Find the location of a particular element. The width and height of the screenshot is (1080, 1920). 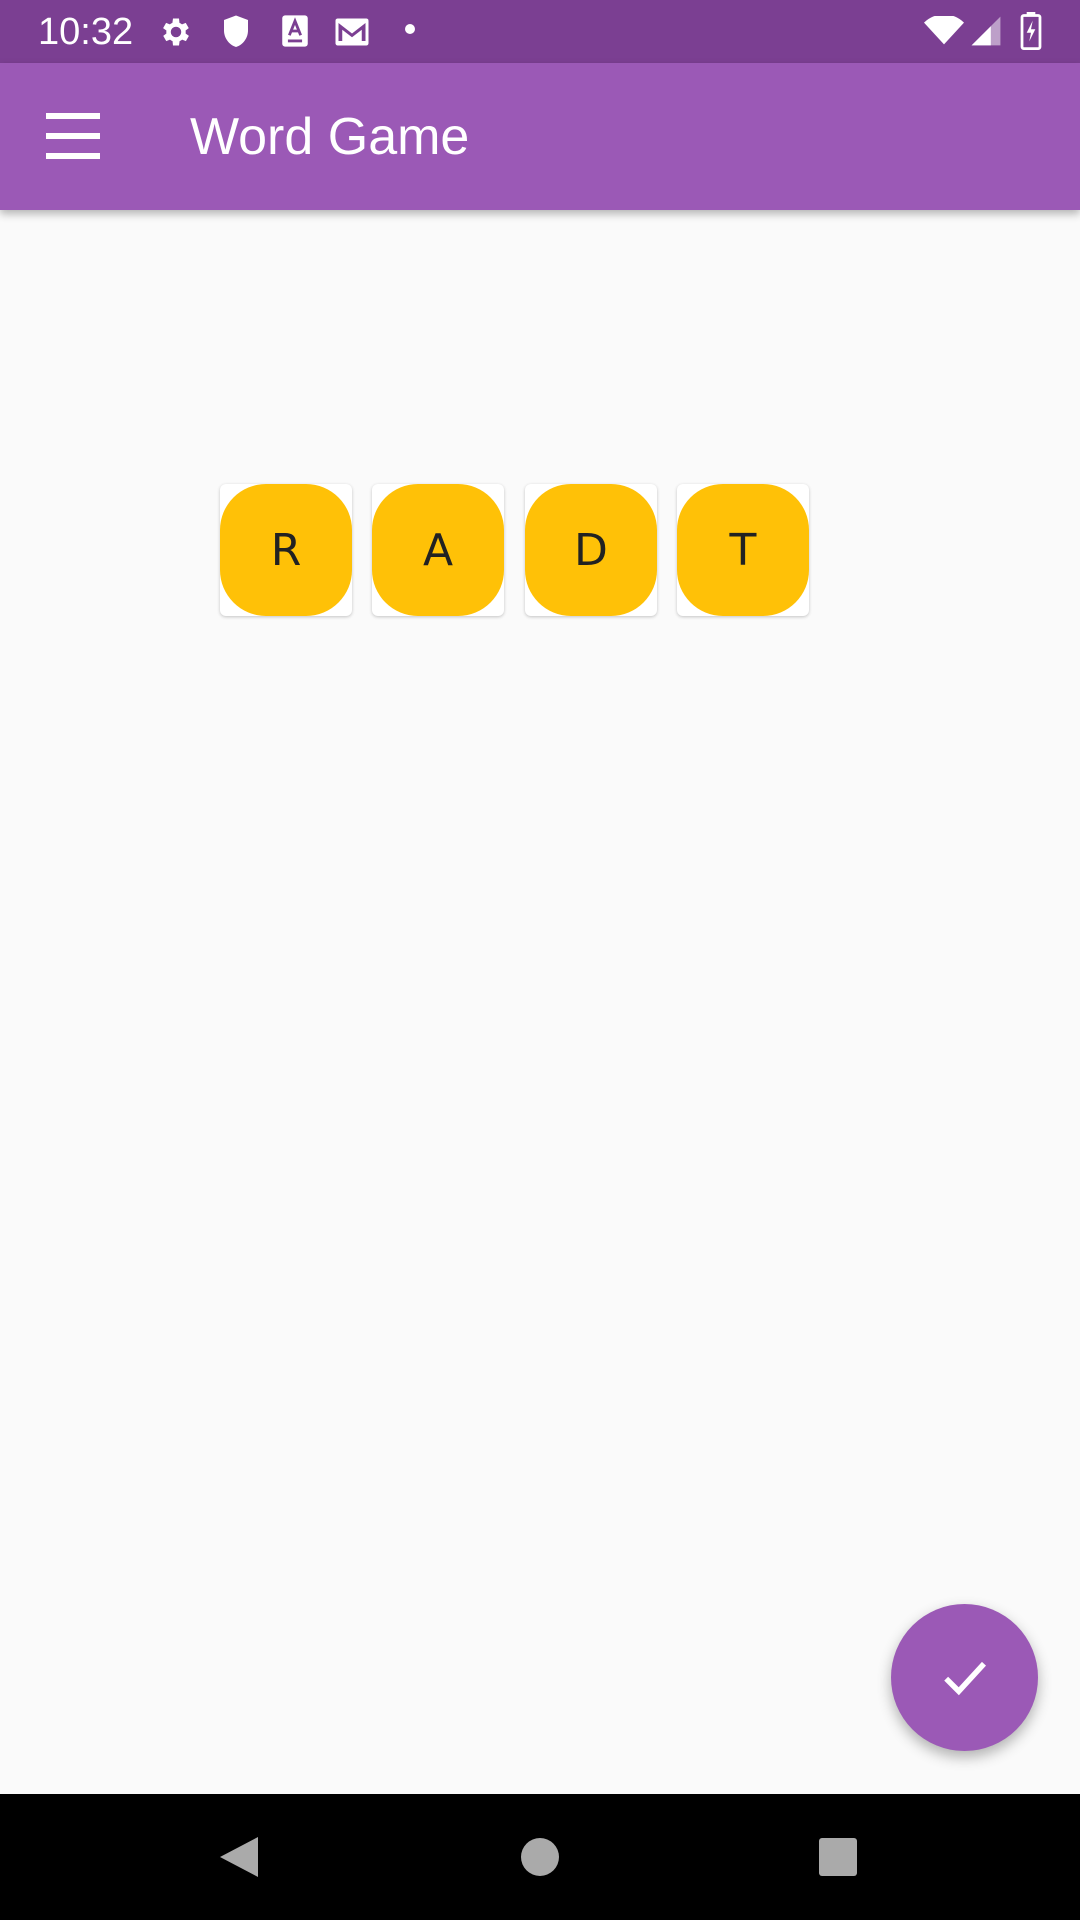

letter-tile-label: R is located at coordinates (286, 550).